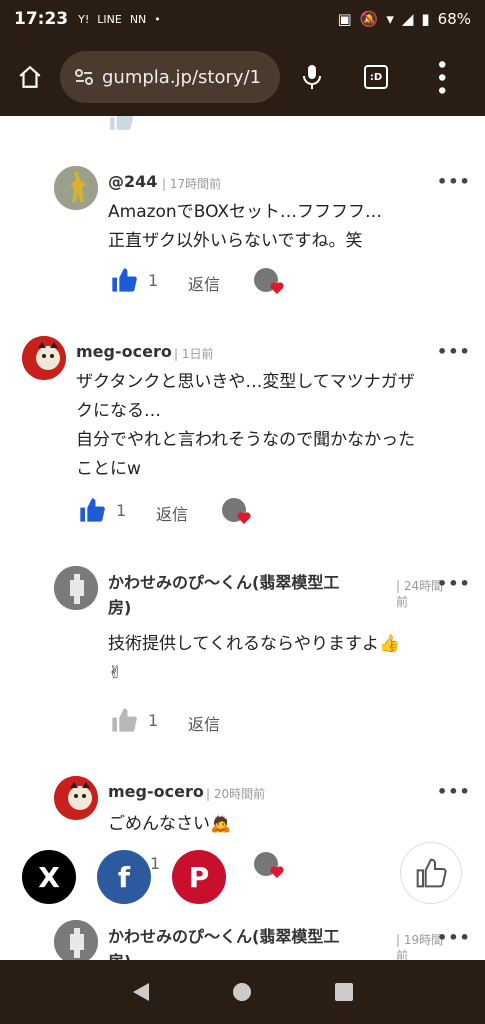 This screenshot has width=485, height=1024. I want to click on more-vert-icon: •••, so click(440, 77).